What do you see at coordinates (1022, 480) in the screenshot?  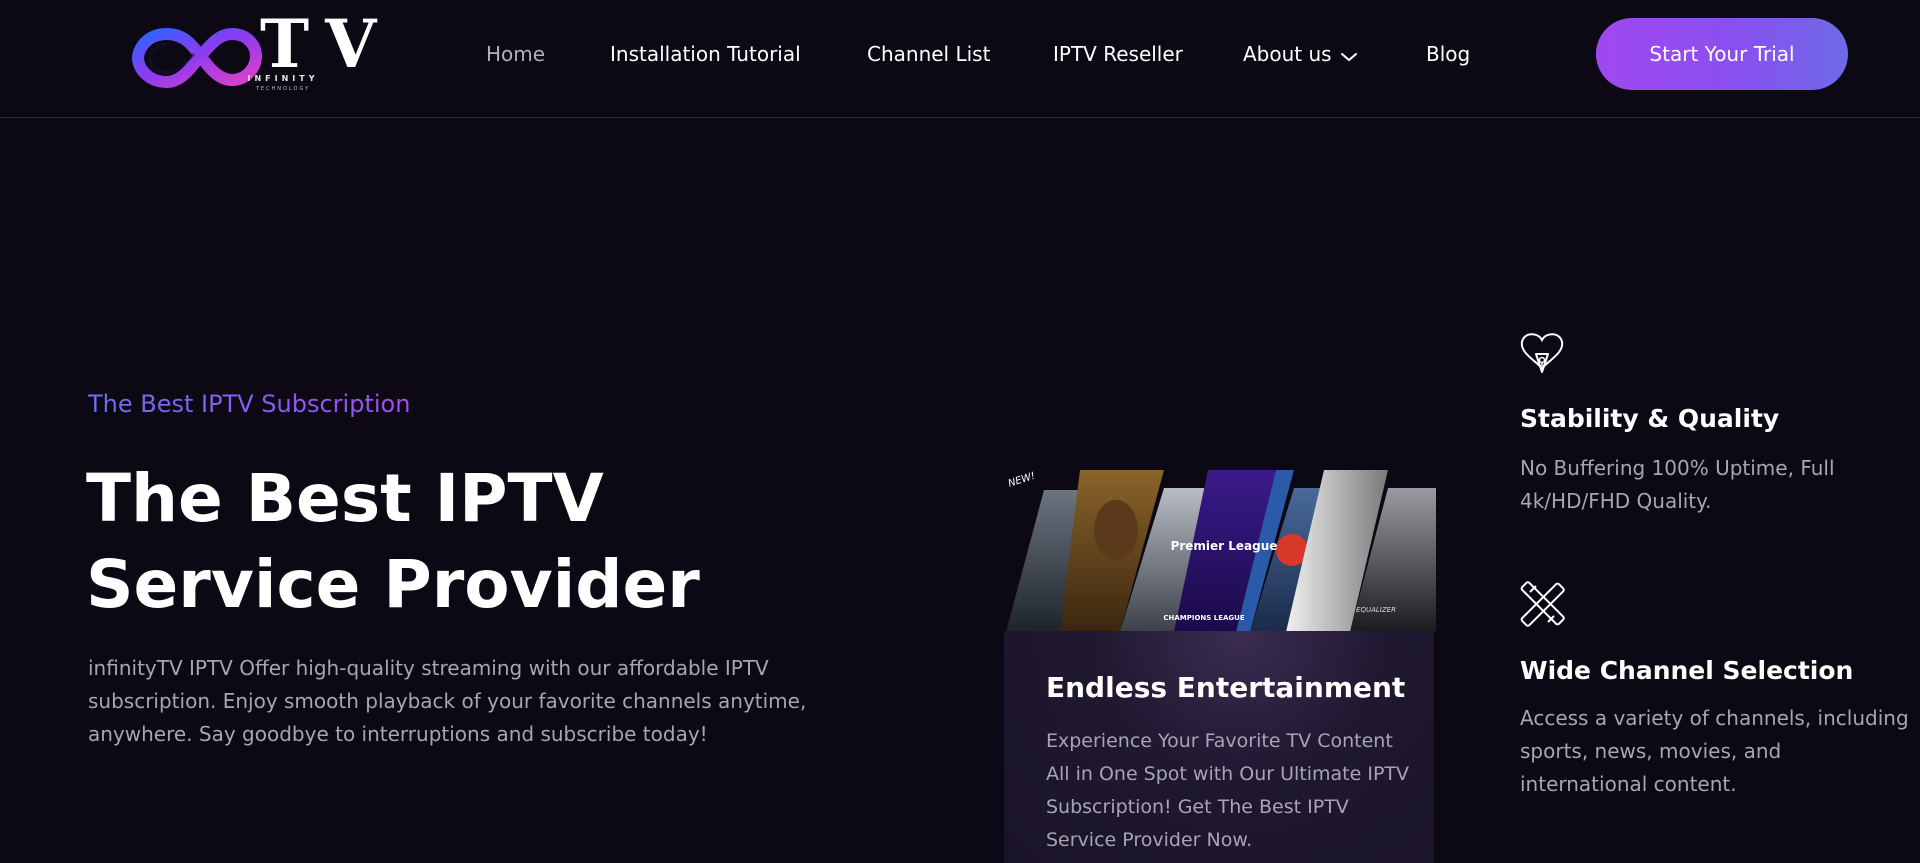 I see `poster-badge-new: NEW!` at bounding box center [1022, 480].